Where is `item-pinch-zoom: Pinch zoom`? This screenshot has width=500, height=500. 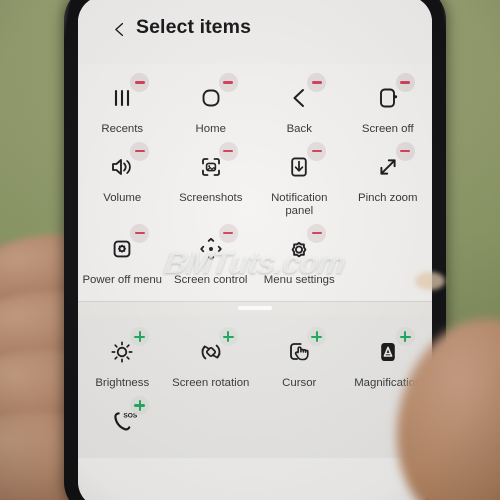 item-pinch-zoom: Pinch zoom is located at coordinates (388, 175).